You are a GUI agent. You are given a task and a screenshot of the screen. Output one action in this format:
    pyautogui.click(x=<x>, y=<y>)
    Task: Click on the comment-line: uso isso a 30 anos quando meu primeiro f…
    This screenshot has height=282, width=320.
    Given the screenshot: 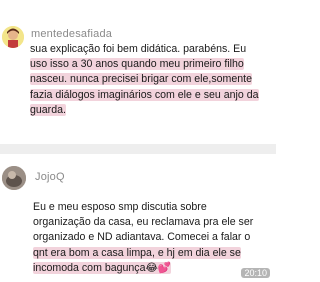 What is the action you would take?
    pyautogui.click(x=137, y=64)
    